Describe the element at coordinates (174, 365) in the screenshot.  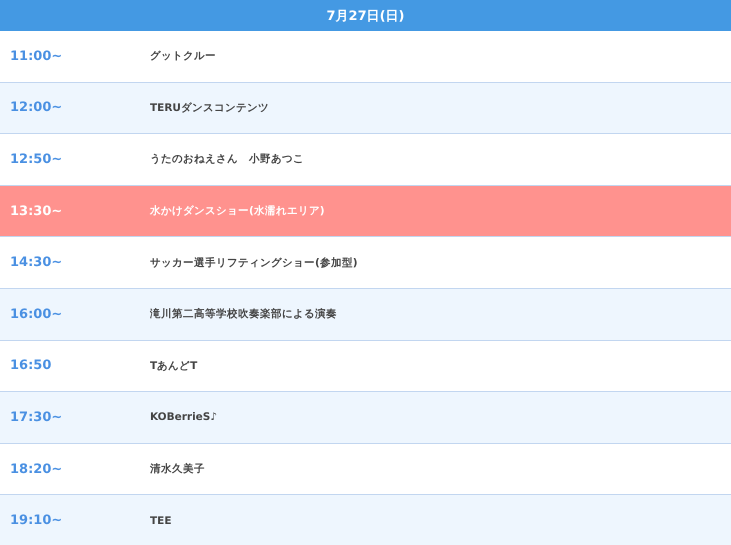
I see `performer-text: TあんどT` at that location.